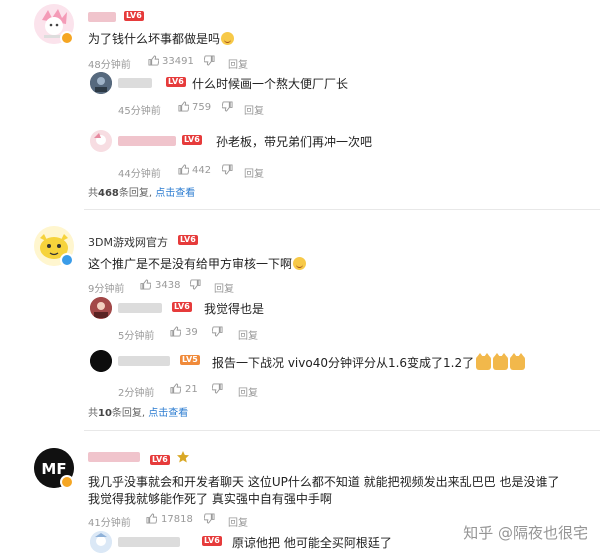 The width and height of the screenshot is (600, 557). Describe the element at coordinates (106, 289) in the screenshot. I see `comment-time: 9分钟前` at that location.